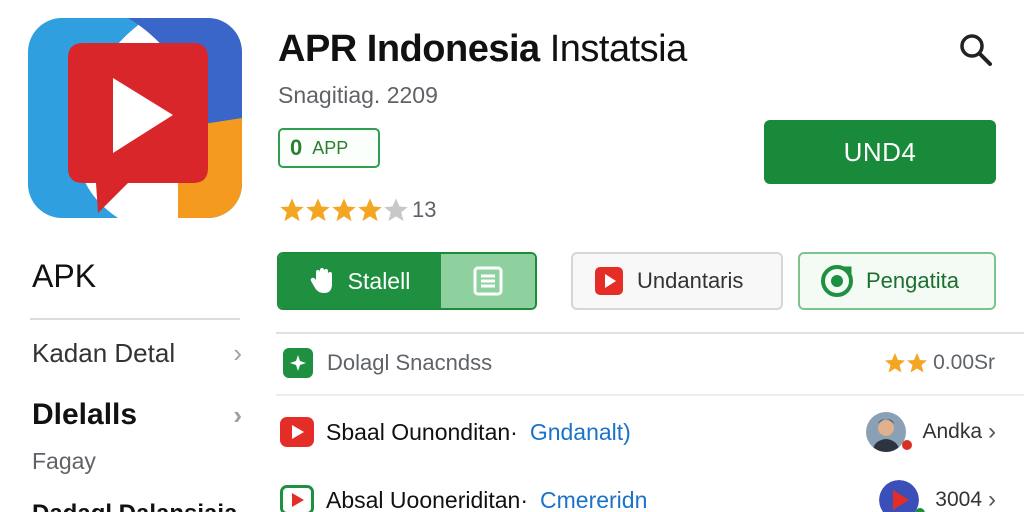  Describe the element at coordinates (964, 362) in the screenshot. I see `details-rating-value: 0.00Sr` at that location.